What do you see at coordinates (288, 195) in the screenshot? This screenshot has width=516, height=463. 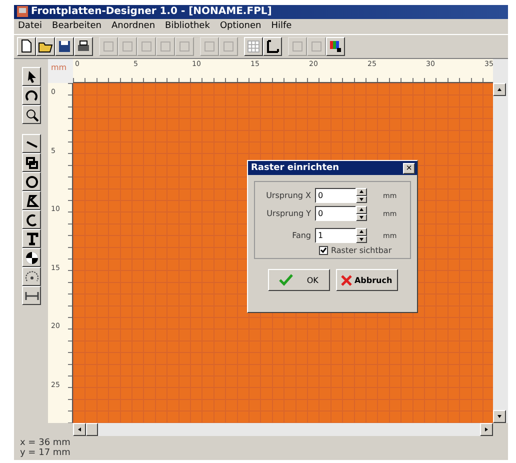 I see `field-label: Ursprung X` at bounding box center [288, 195].